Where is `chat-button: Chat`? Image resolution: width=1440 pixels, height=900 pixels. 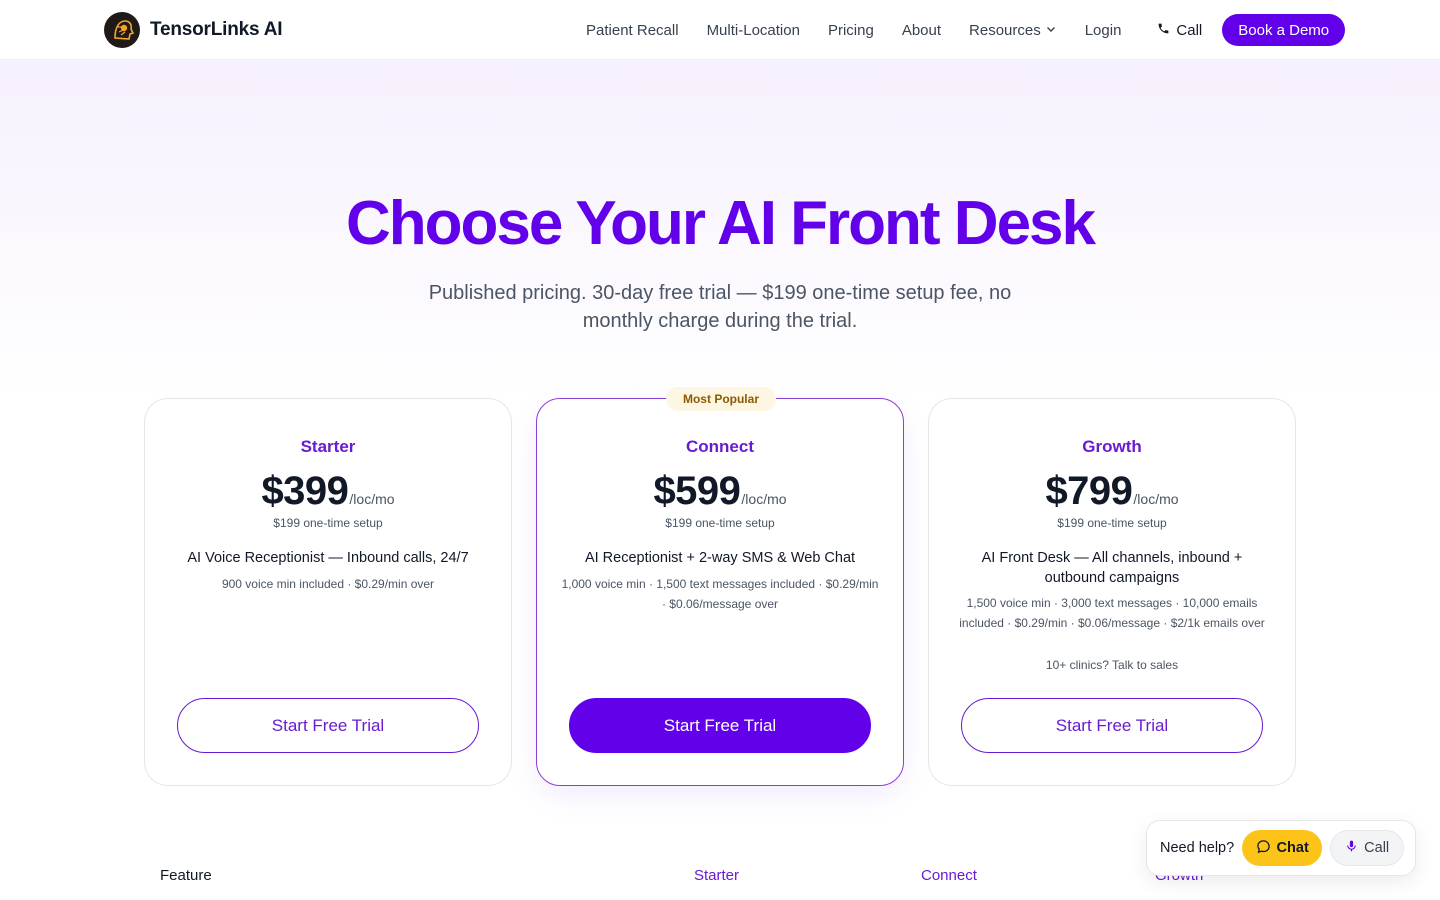 chat-button: Chat is located at coordinates (1282, 848).